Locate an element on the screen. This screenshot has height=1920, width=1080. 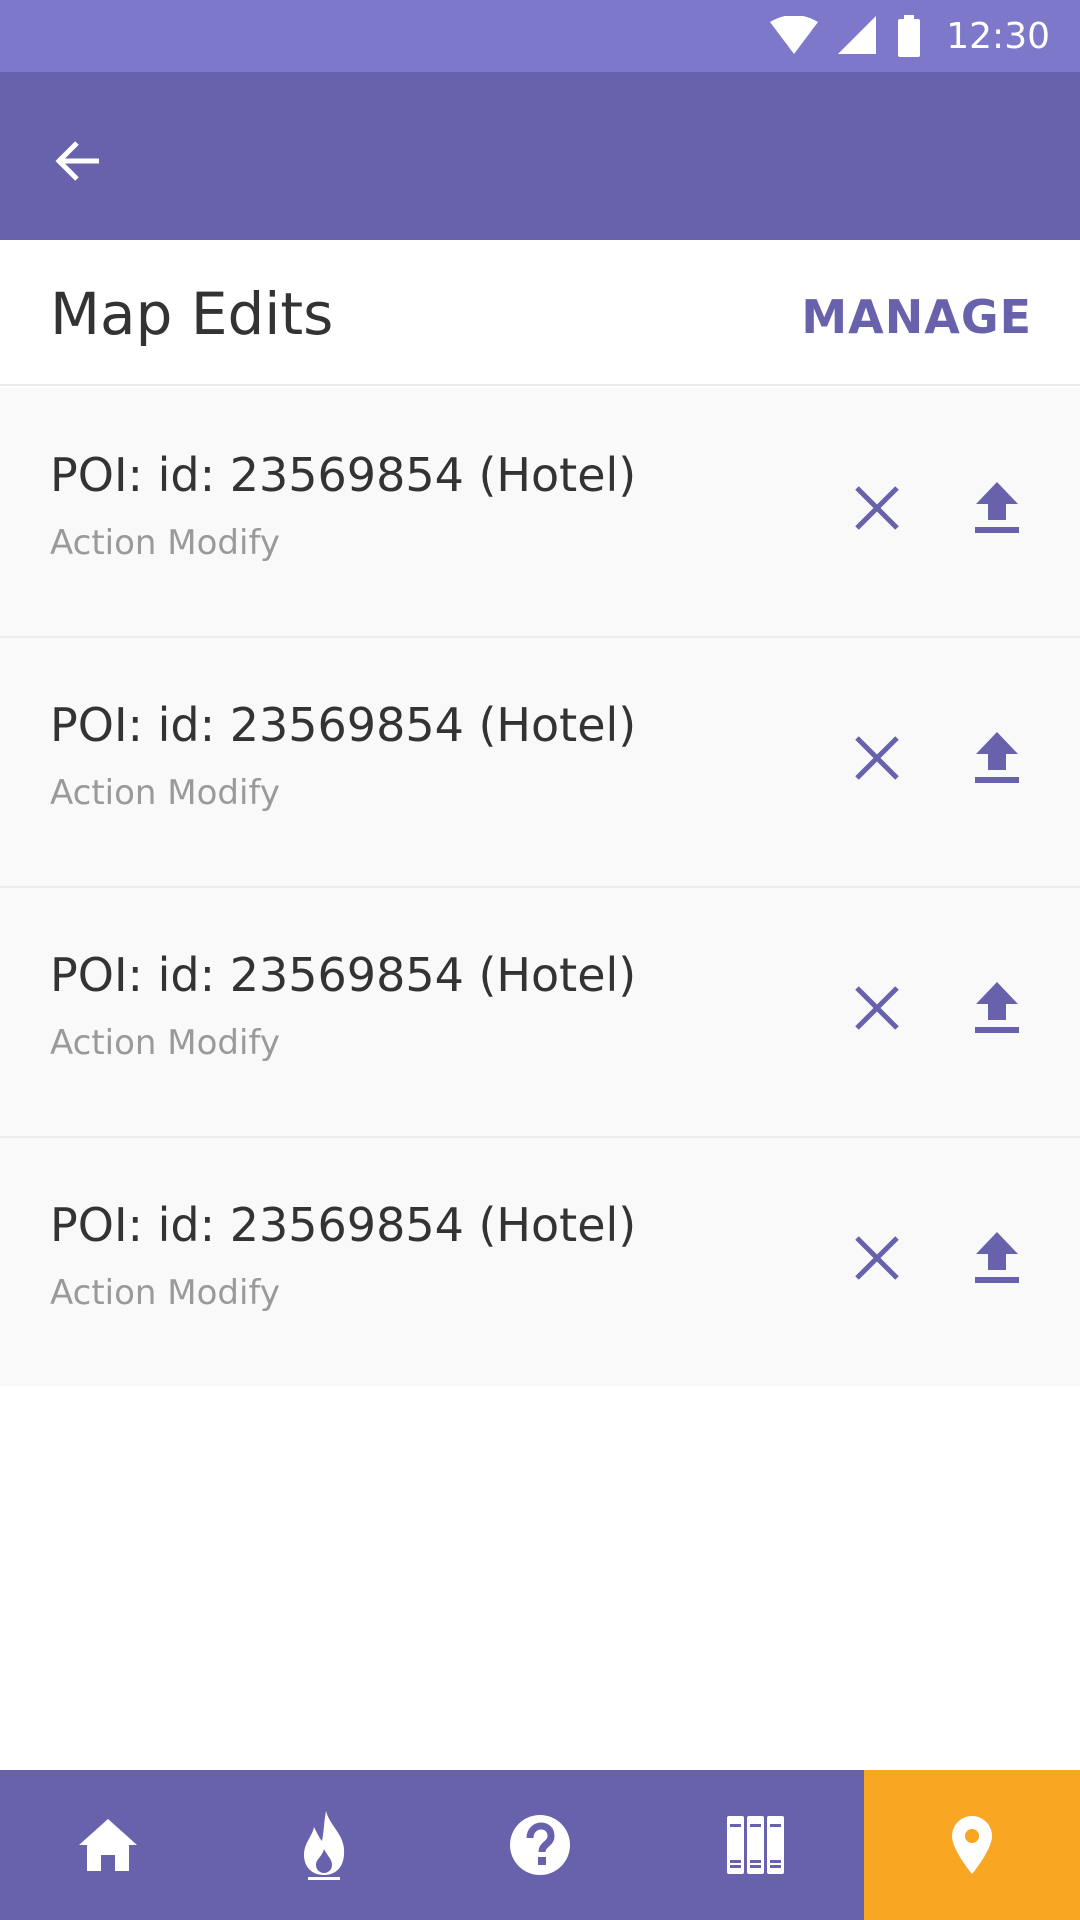
status-bar: 12:30 is located at coordinates (540, 36).